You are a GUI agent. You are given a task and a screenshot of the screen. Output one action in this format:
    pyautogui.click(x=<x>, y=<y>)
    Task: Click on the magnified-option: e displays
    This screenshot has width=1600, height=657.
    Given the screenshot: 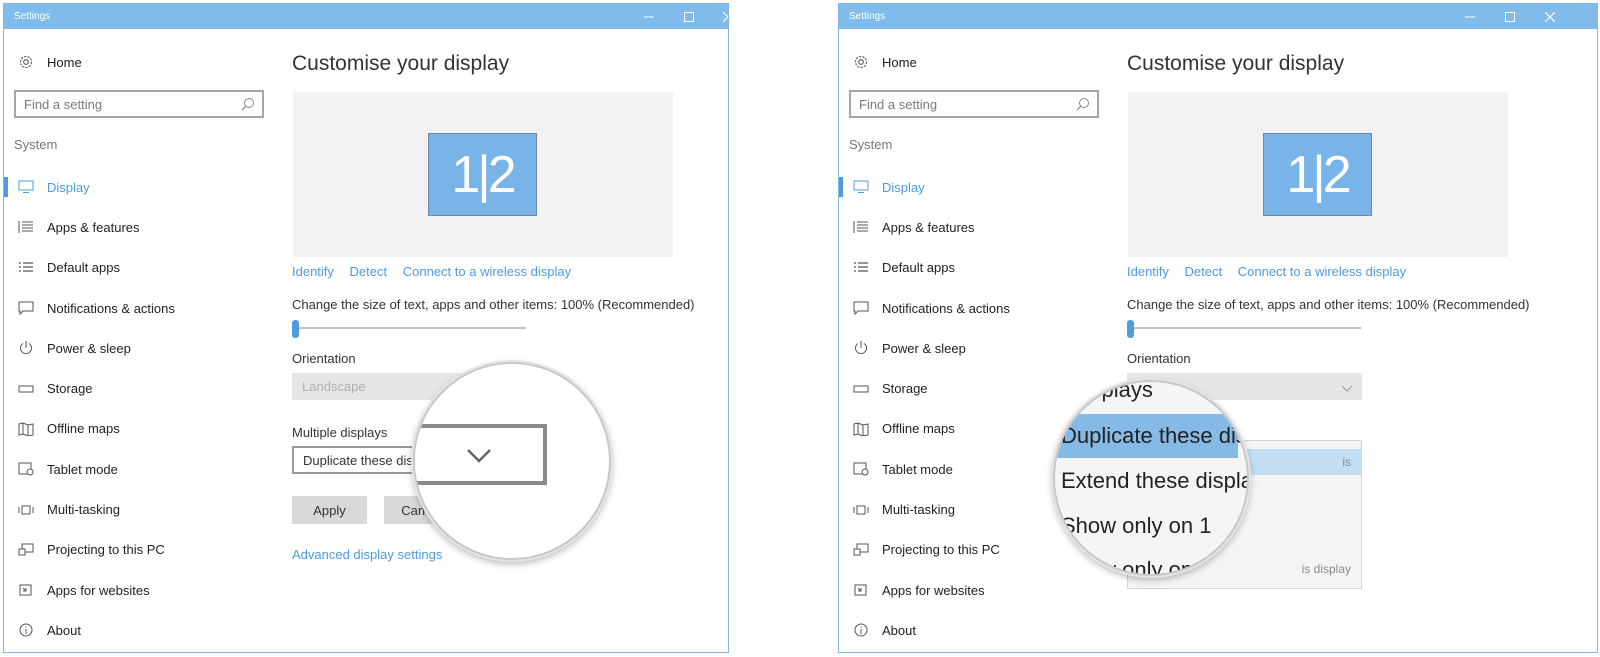 What is the action you would take?
    pyautogui.click(x=1104, y=391)
    